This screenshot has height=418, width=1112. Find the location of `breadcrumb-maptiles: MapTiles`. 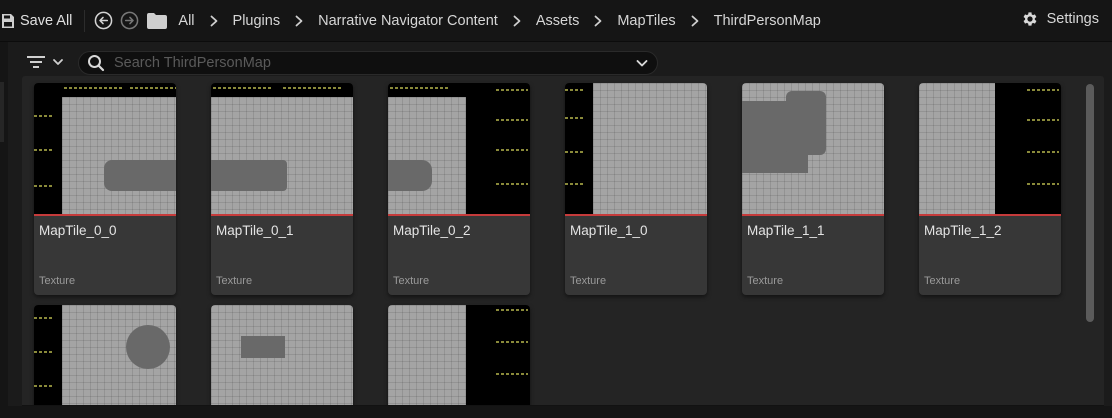

breadcrumb-maptiles: MapTiles is located at coordinates (646, 21).